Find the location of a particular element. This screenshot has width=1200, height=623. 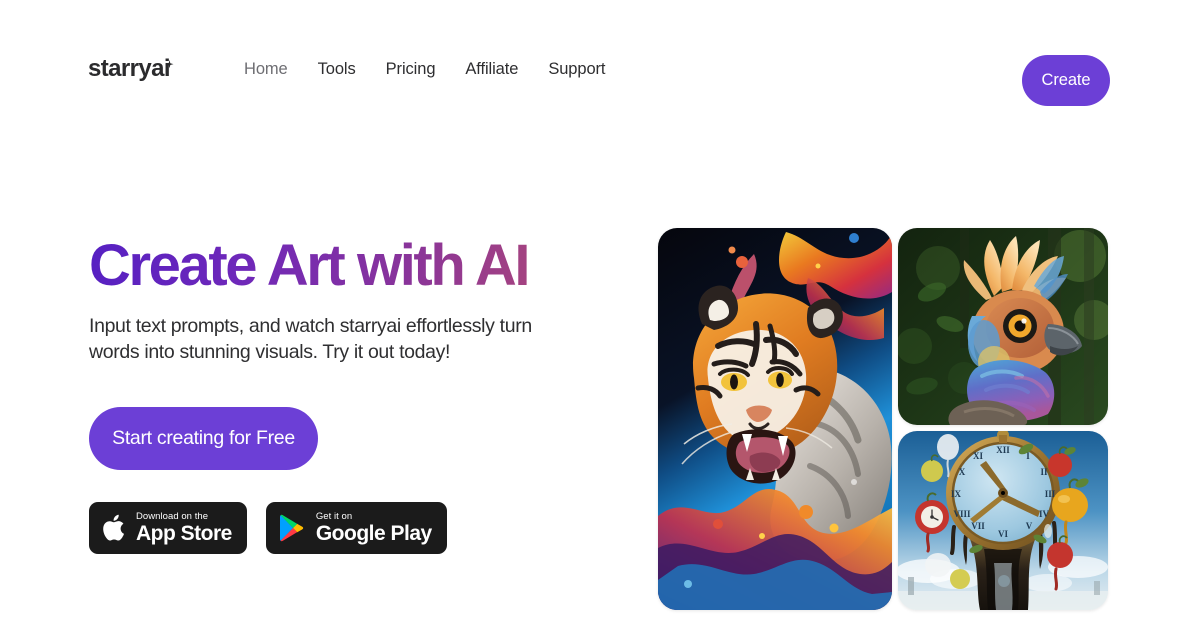

brand-logo-text: starryai is located at coordinates (129, 68).